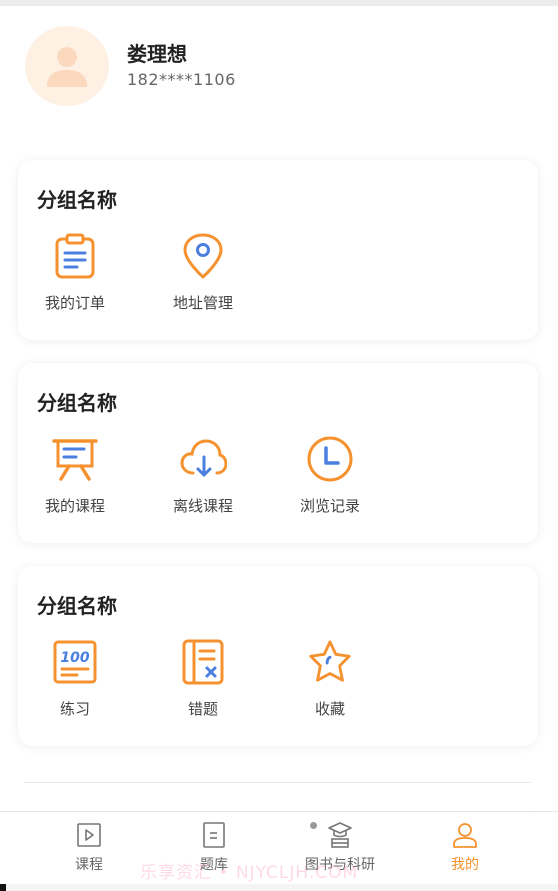  I want to click on menu-item-label: 收藏, so click(329, 709).